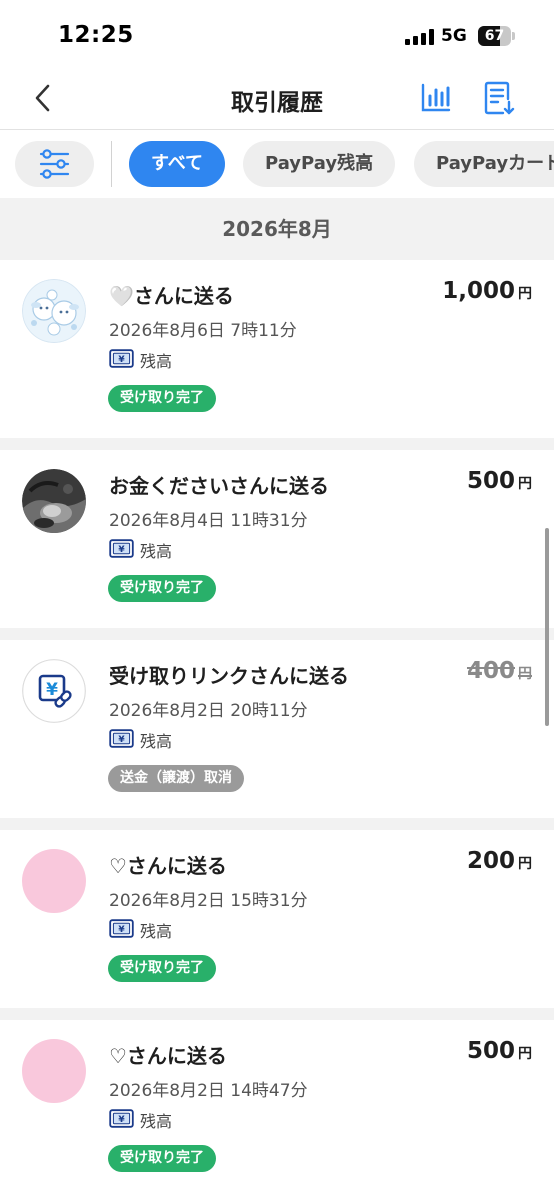 This screenshot has height=1199, width=554. What do you see at coordinates (484, 164) in the screenshot?
I see `filter-chip-paypay-card: PayPayカード` at bounding box center [484, 164].